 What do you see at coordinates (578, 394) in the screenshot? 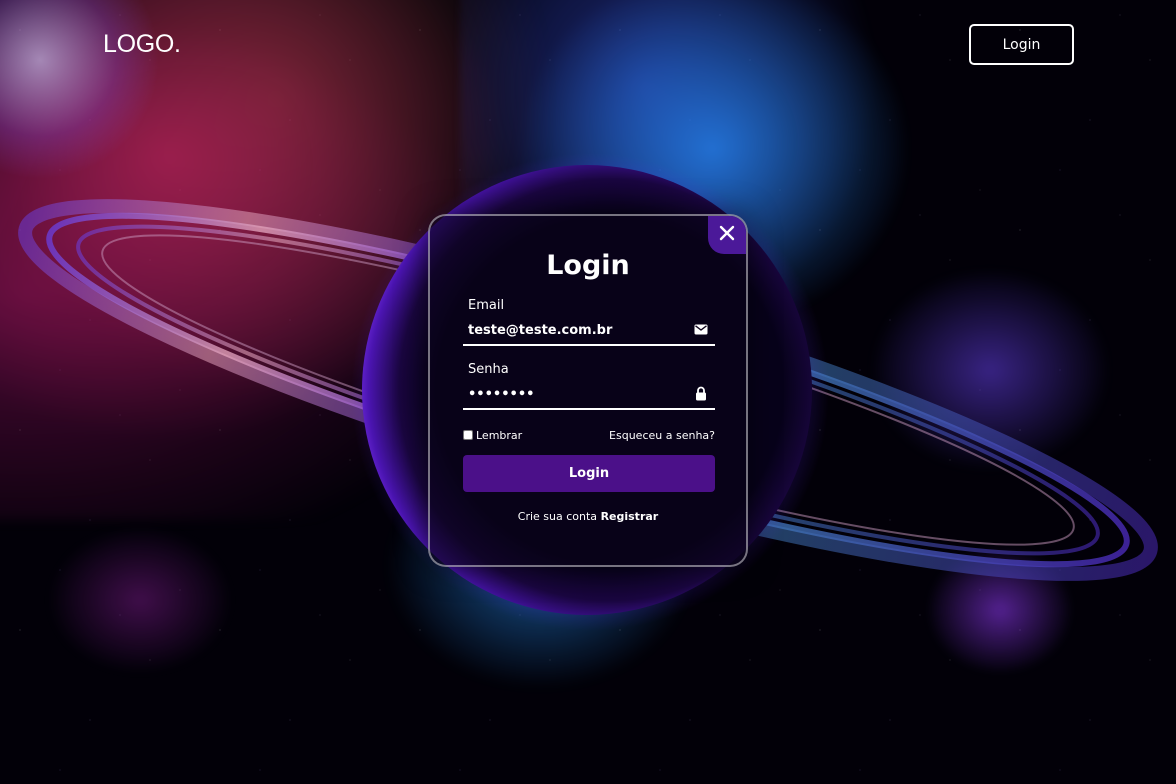
I see `password-input` at bounding box center [578, 394].